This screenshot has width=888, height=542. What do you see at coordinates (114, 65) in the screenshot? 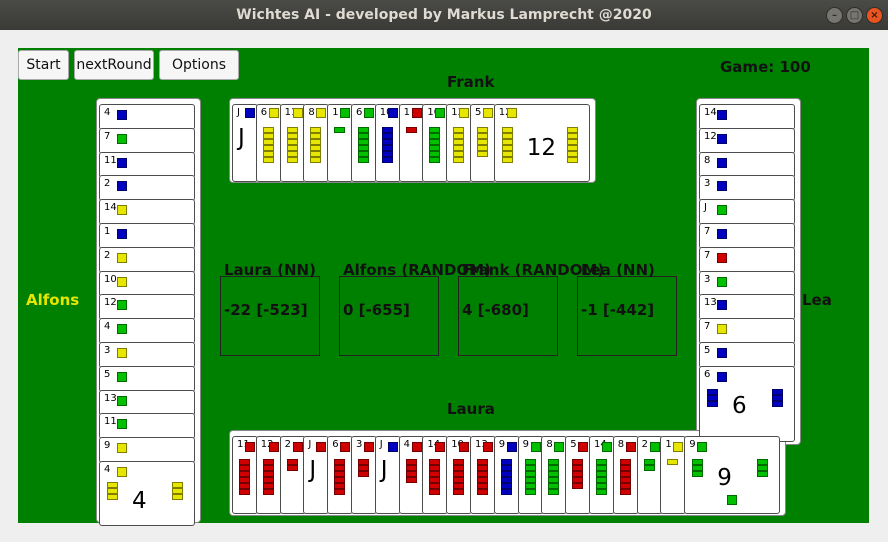
I see `next-round-button: nextRound` at bounding box center [114, 65].